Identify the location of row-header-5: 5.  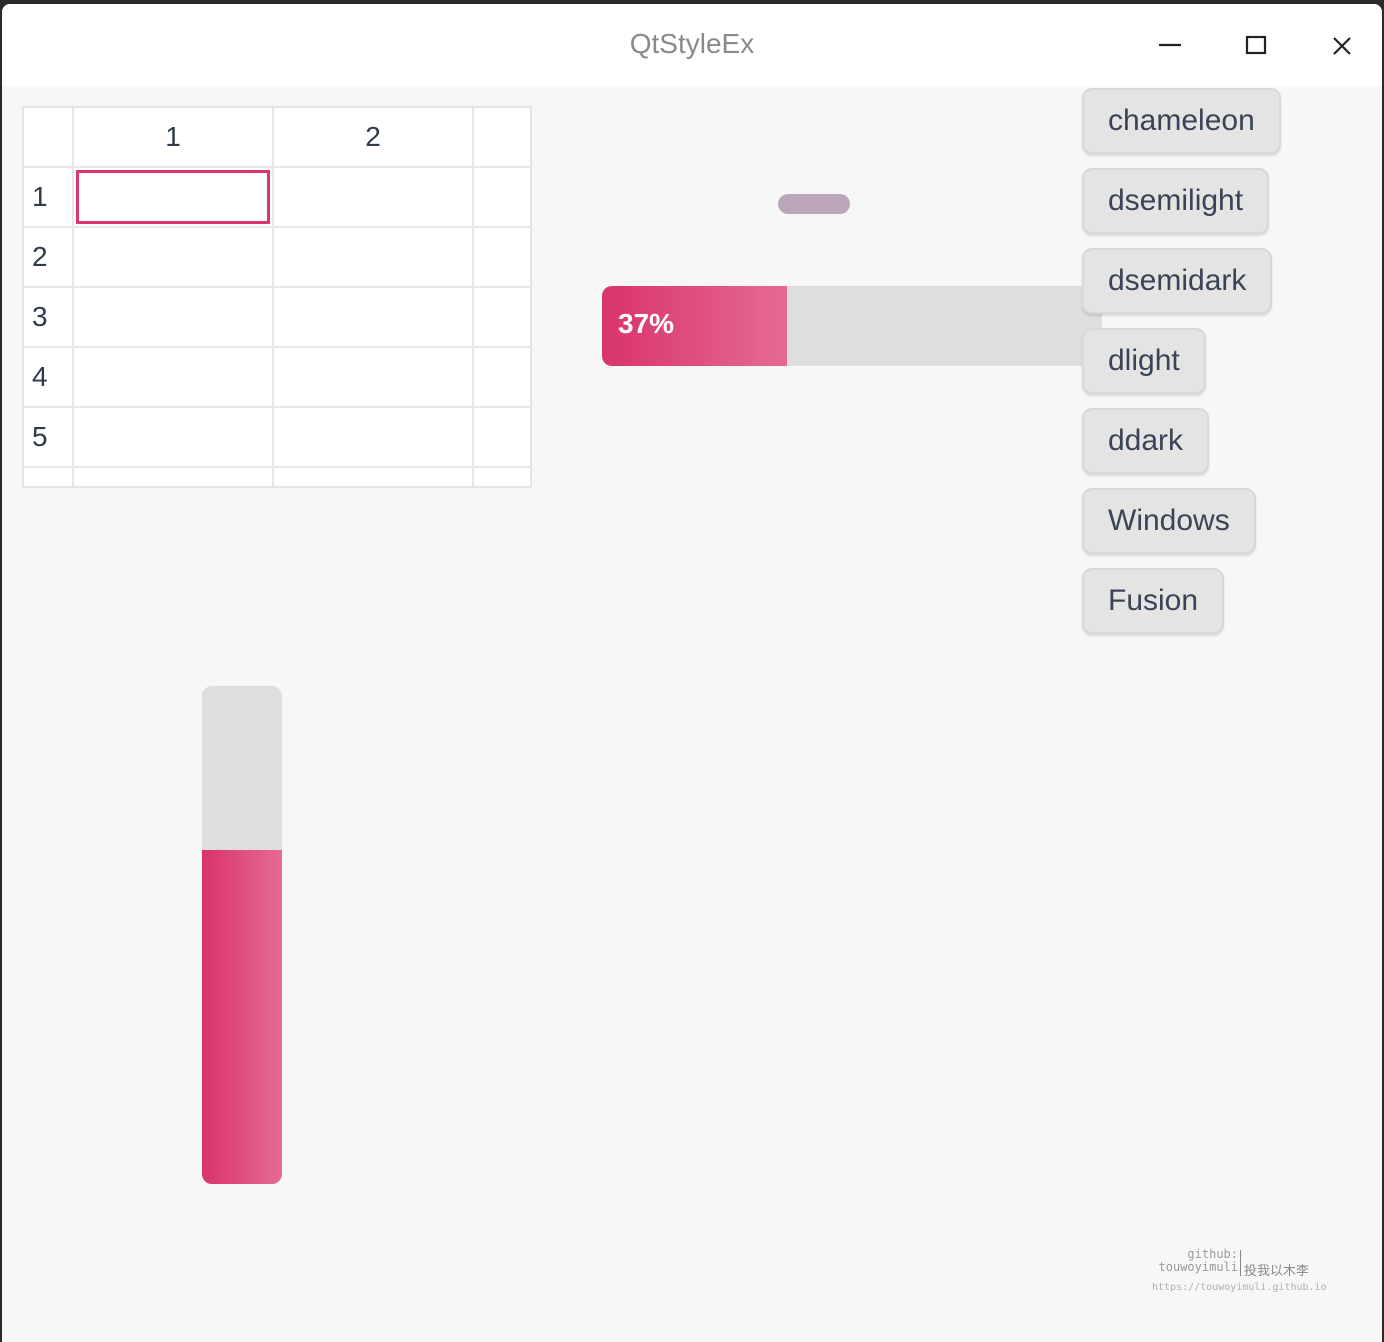
(49, 438).